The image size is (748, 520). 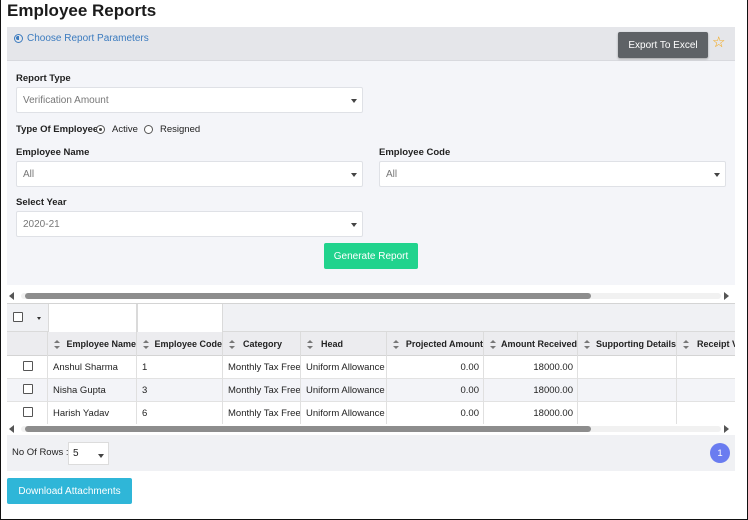 I want to click on select-year-label: Select Year, so click(x=41, y=202).